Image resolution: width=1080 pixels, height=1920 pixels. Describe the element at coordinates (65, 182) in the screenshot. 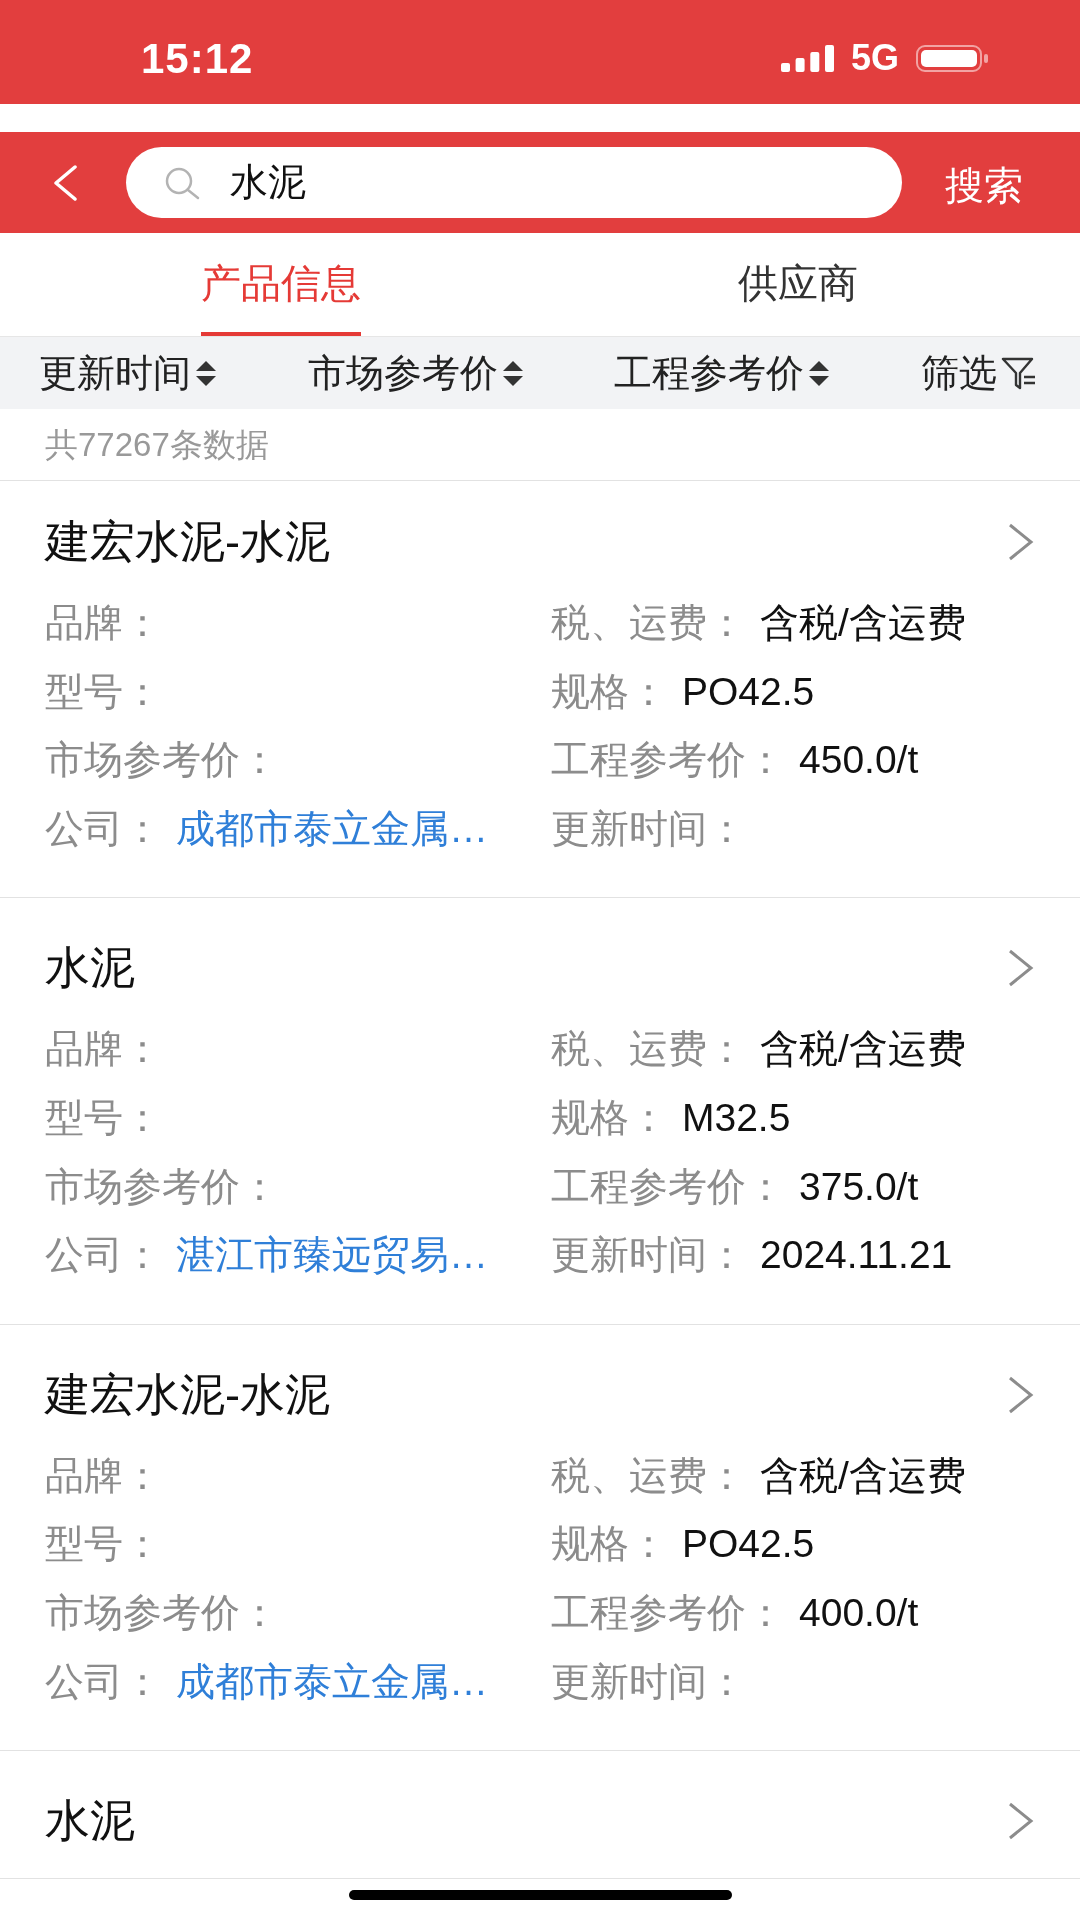

I see `chevron-left-icon` at that location.